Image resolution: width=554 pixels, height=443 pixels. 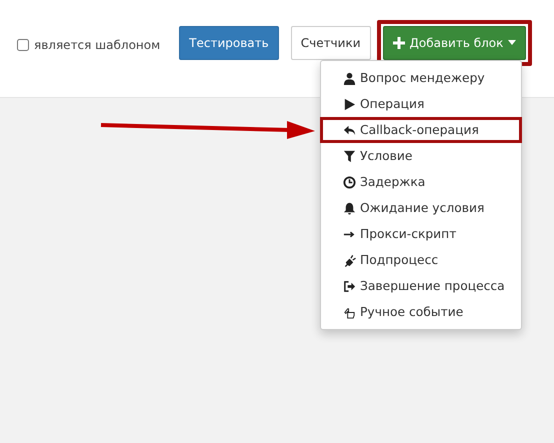 What do you see at coordinates (421, 130) in the screenshot?
I see `menu-item: Callback-операция` at bounding box center [421, 130].